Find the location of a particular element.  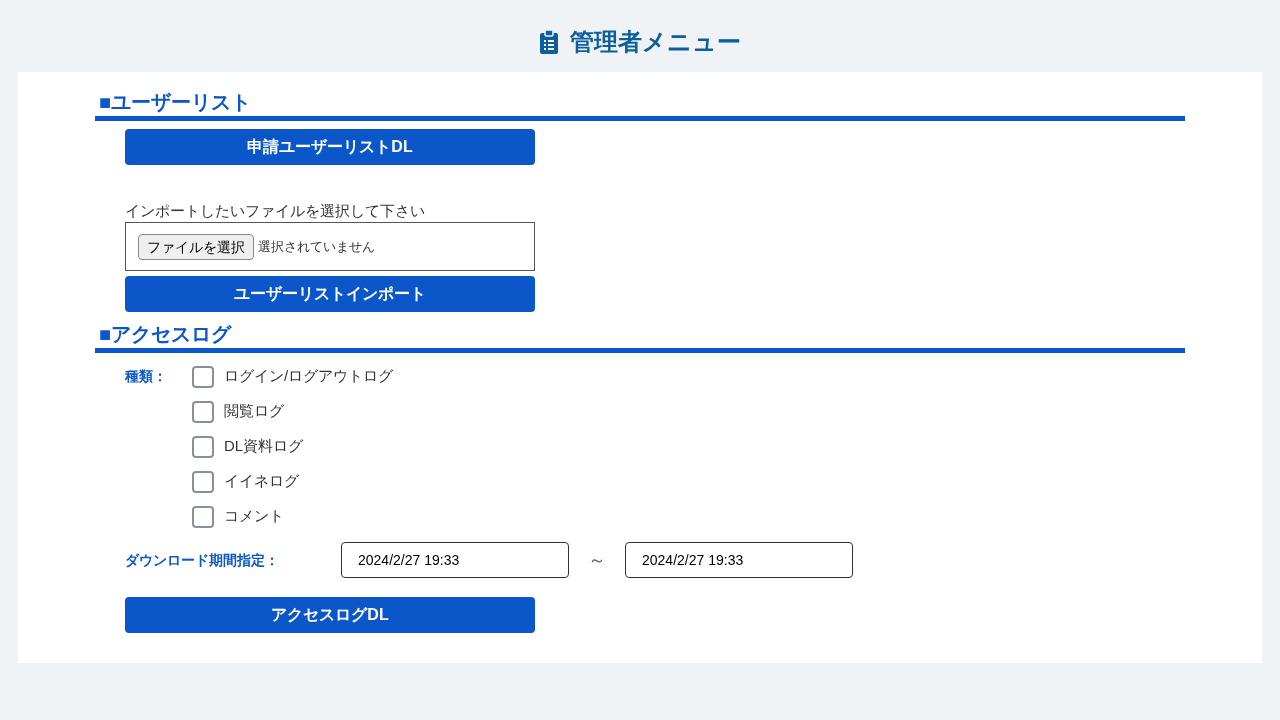

period-label: ダウンロード期間指定： is located at coordinates (202, 560).